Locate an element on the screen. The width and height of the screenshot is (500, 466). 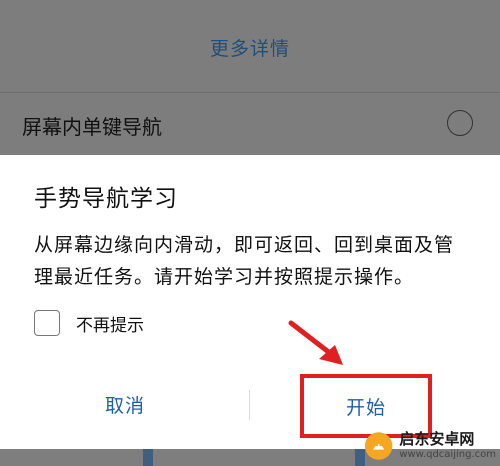
watermark-text: 启东安卓网 www.qdcaijing.com is located at coordinates (447, 446).